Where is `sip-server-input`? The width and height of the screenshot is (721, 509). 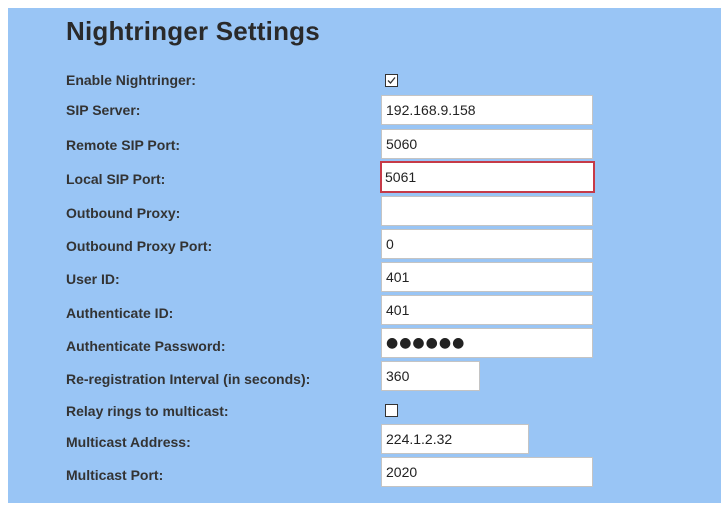
sip-server-input is located at coordinates (487, 110).